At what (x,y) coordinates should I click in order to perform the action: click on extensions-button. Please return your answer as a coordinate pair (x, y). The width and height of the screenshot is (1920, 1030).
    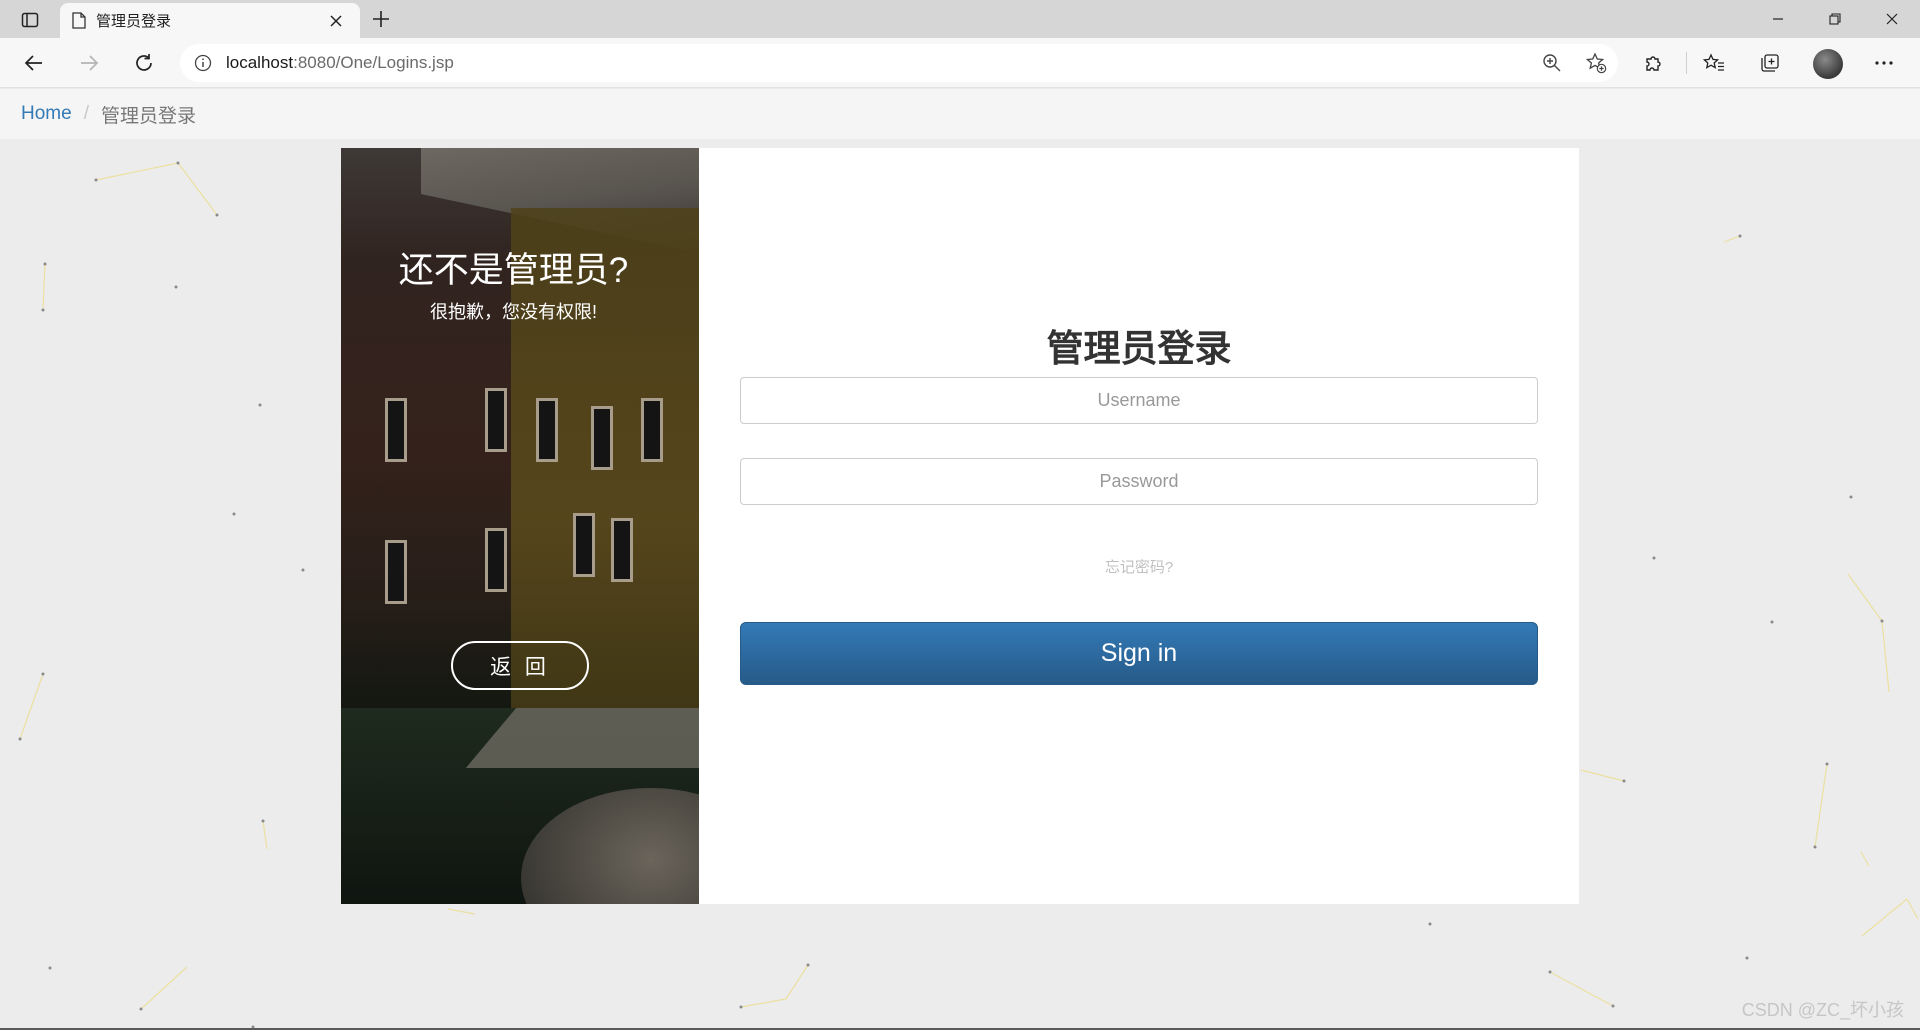
    Looking at the image, I should click on (1654, 63).